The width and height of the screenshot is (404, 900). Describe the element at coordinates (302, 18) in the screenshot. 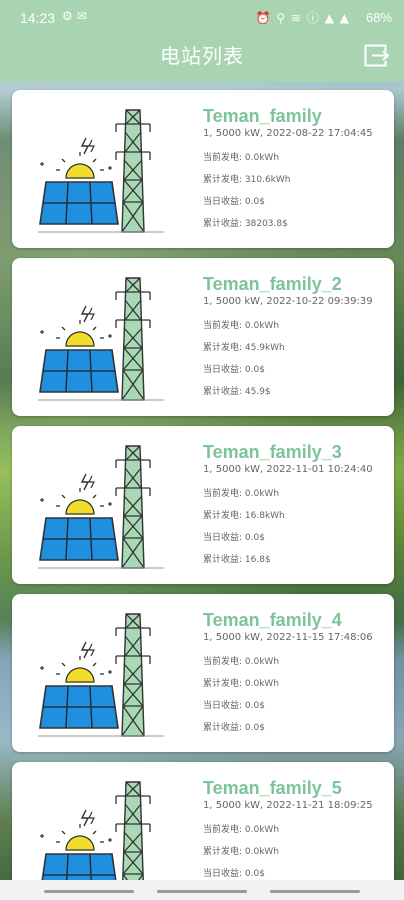

I see `system-icons: ⏰ ⚲ ≋ ⓘ ▲ ▲` at that location.